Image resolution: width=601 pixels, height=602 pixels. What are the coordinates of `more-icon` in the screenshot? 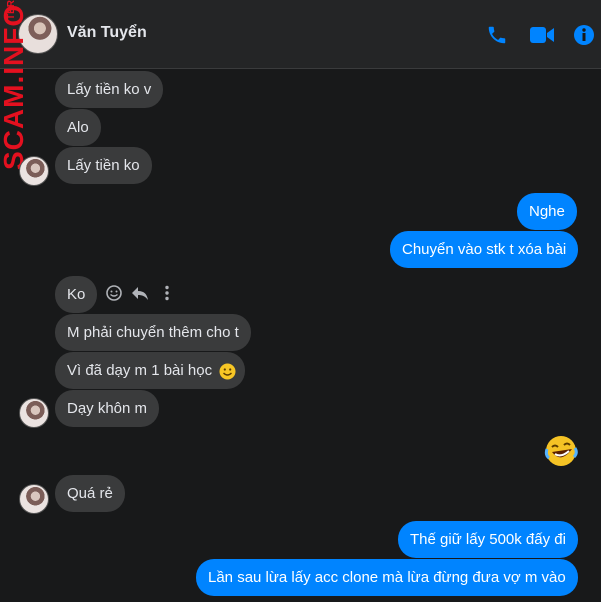 It's located at (167, 293).